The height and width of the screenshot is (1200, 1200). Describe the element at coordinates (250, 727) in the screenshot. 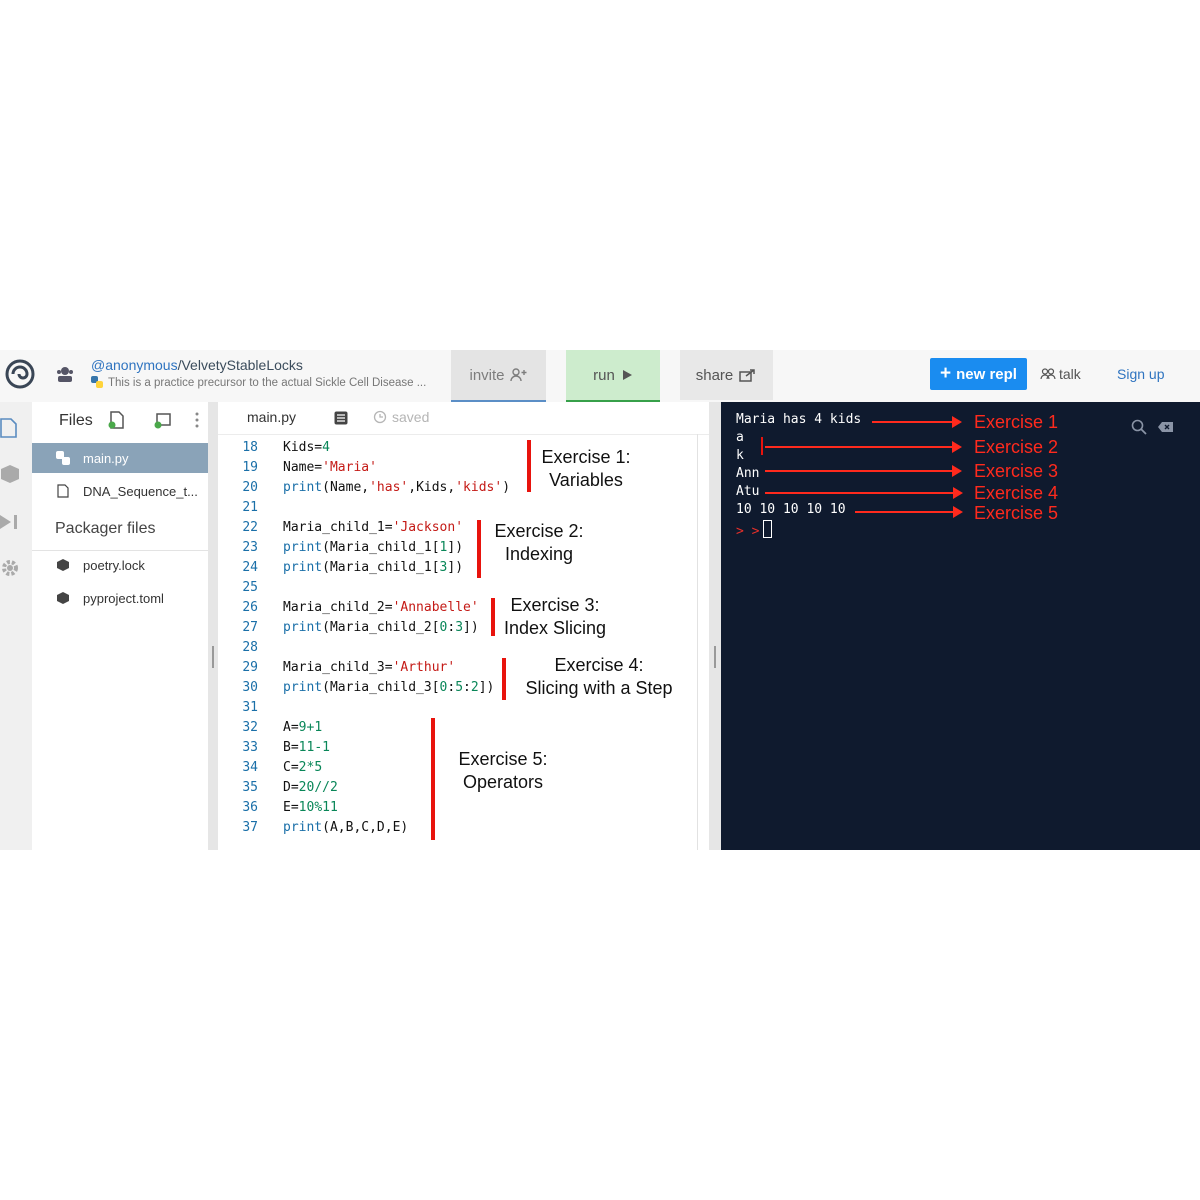

I see `line-number: 32` at that location.